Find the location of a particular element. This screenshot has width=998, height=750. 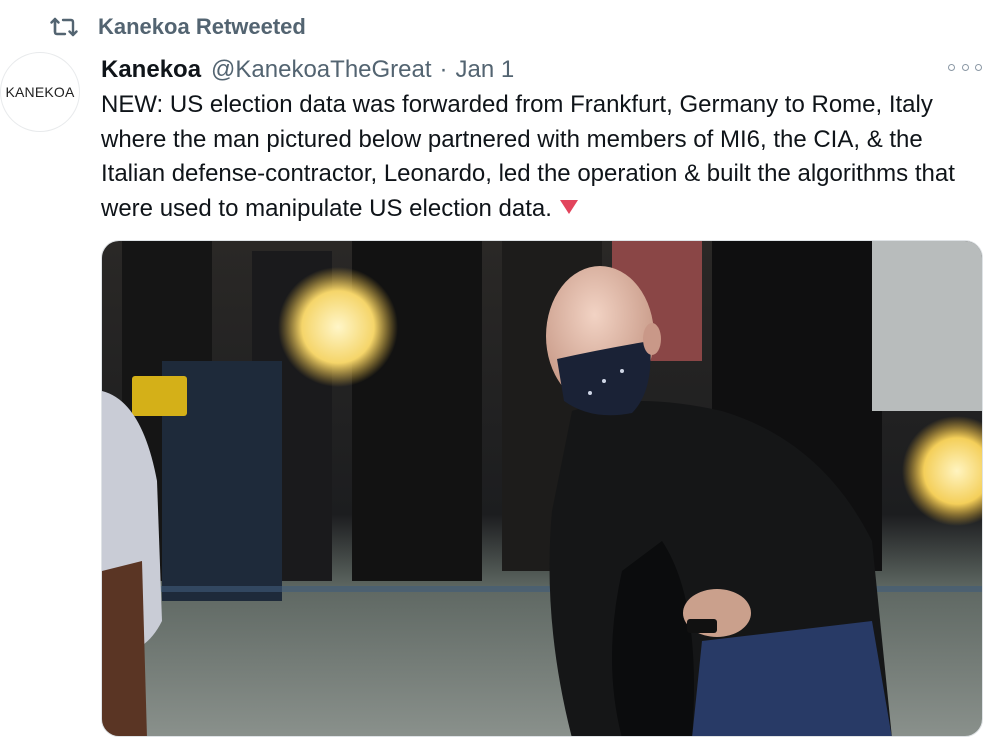

more-options-icon is located at coordinates (965, 67).